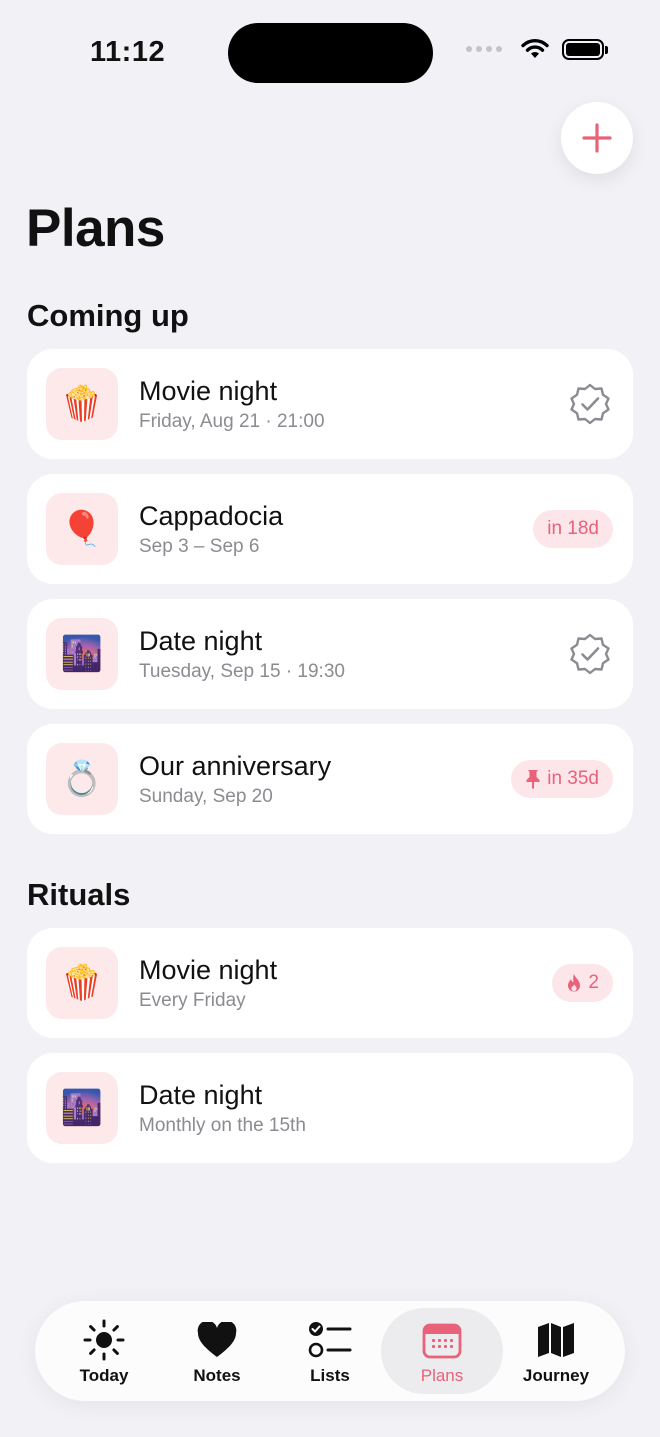 The height and width of the screenshot is (1437, 660). Describe the element at coordinates (484, 49) in the screenshot. I see `cellular-signal-icon` at that location.